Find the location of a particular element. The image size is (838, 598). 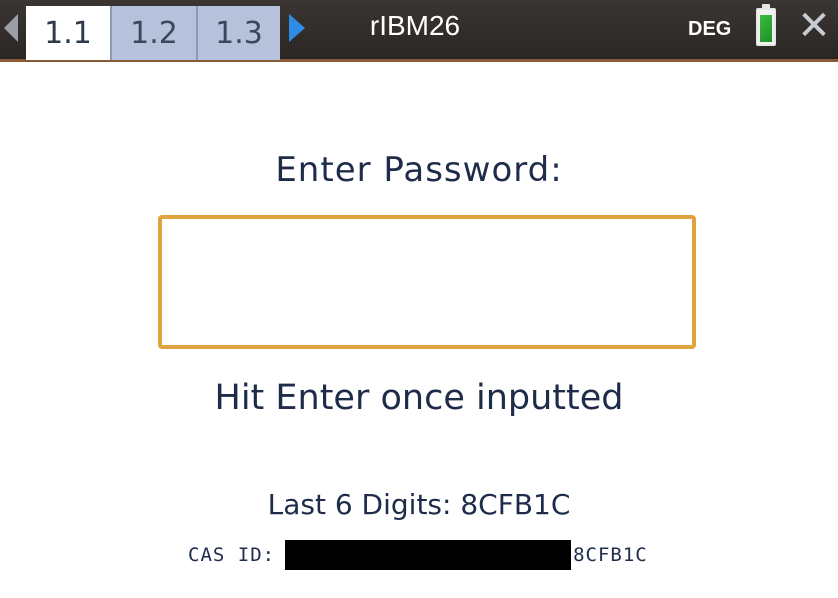

last-digits-text: Last 6 Digits: 8CFB1C is located at coordinates (419, 504).